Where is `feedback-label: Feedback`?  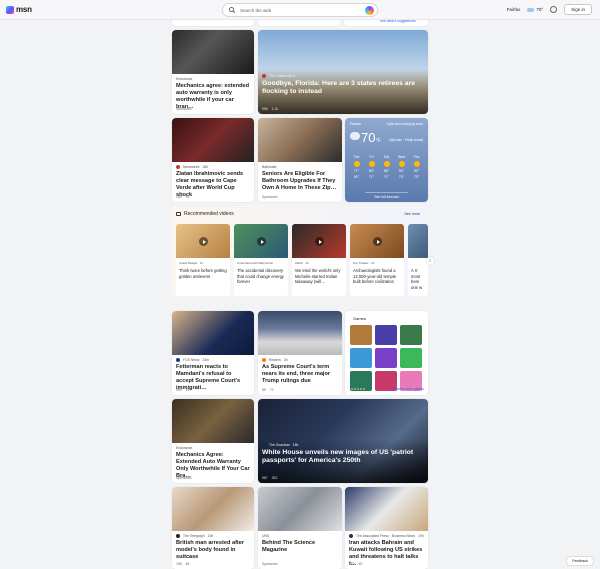 feedback-label: Feedback is located at coordinates (580, 561).